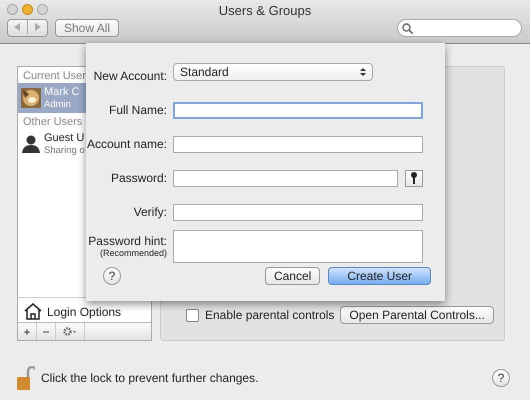 The width and height of the screenshot is (530, 400). I want to click on checkbox, so click(192, 315).